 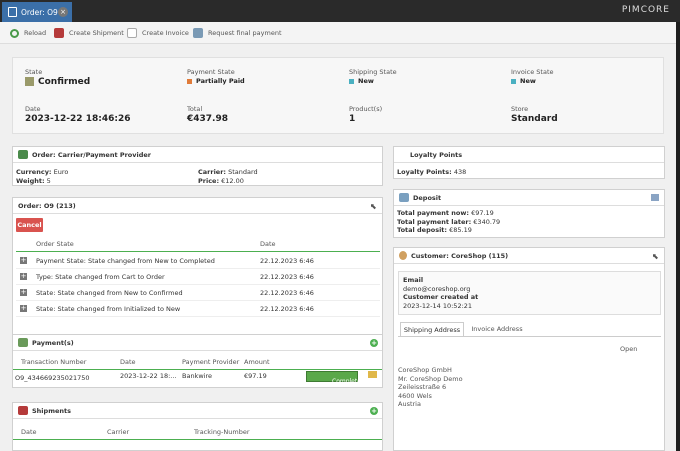 I want to click on products-value: 1, so click(x=352, y=119).